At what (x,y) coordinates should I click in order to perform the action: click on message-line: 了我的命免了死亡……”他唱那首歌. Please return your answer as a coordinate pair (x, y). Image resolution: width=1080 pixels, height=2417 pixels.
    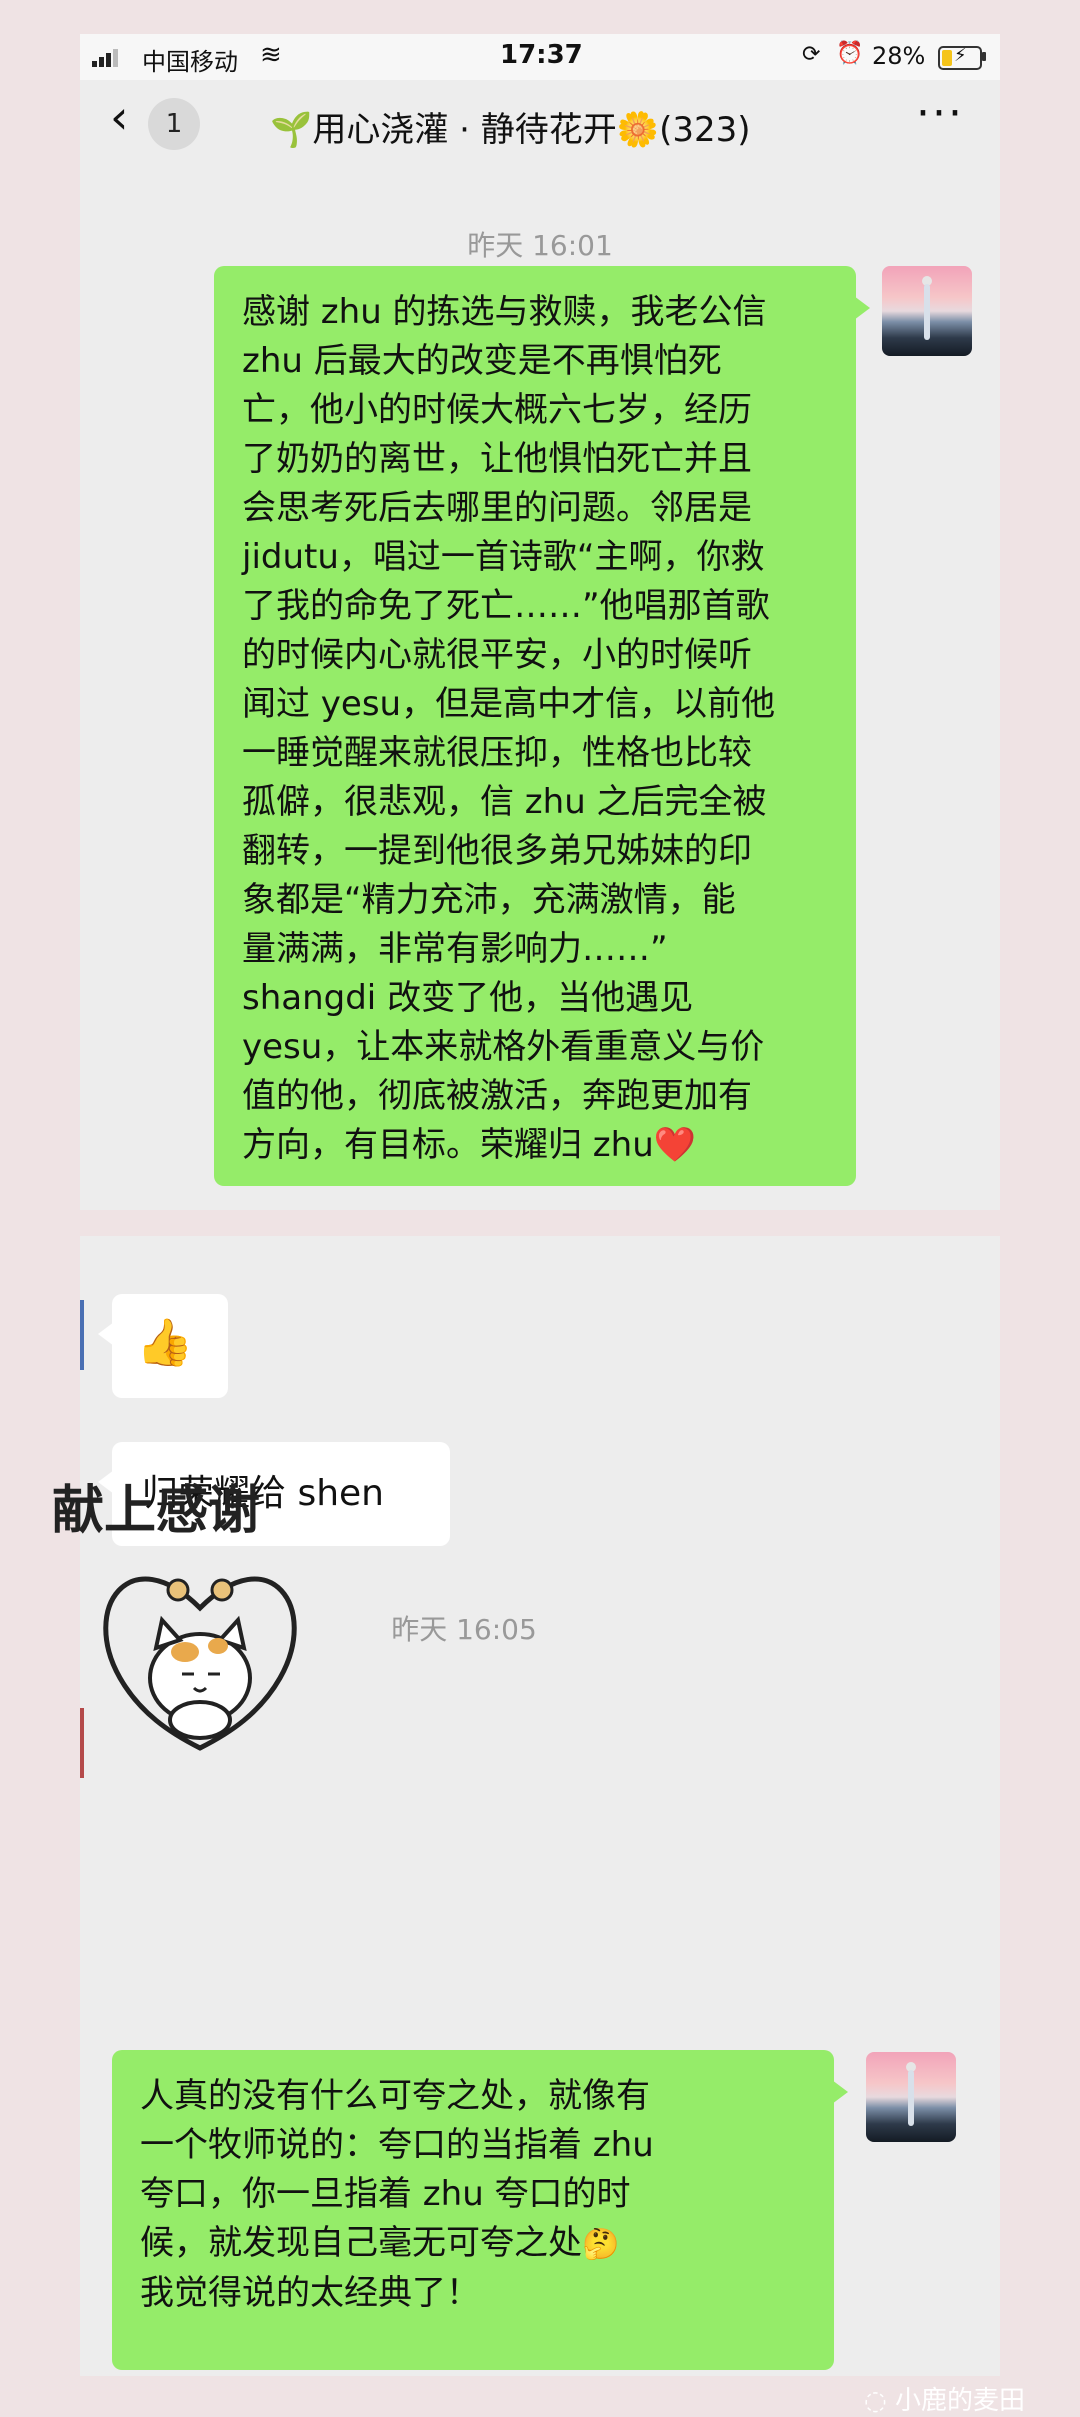
    Looking at the image, I should click on (506, 606).